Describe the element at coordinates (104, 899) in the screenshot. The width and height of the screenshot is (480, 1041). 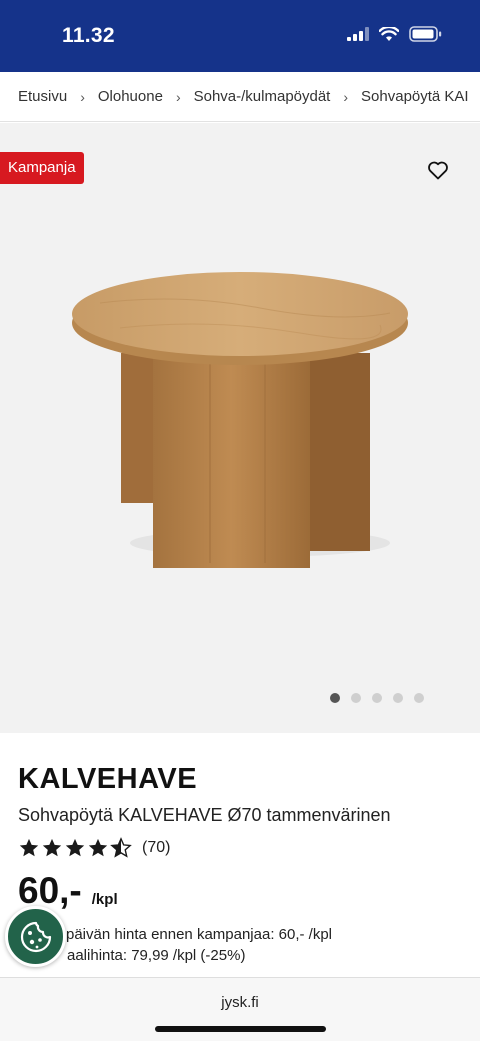
I see `price-unit: /kpl` at that location.